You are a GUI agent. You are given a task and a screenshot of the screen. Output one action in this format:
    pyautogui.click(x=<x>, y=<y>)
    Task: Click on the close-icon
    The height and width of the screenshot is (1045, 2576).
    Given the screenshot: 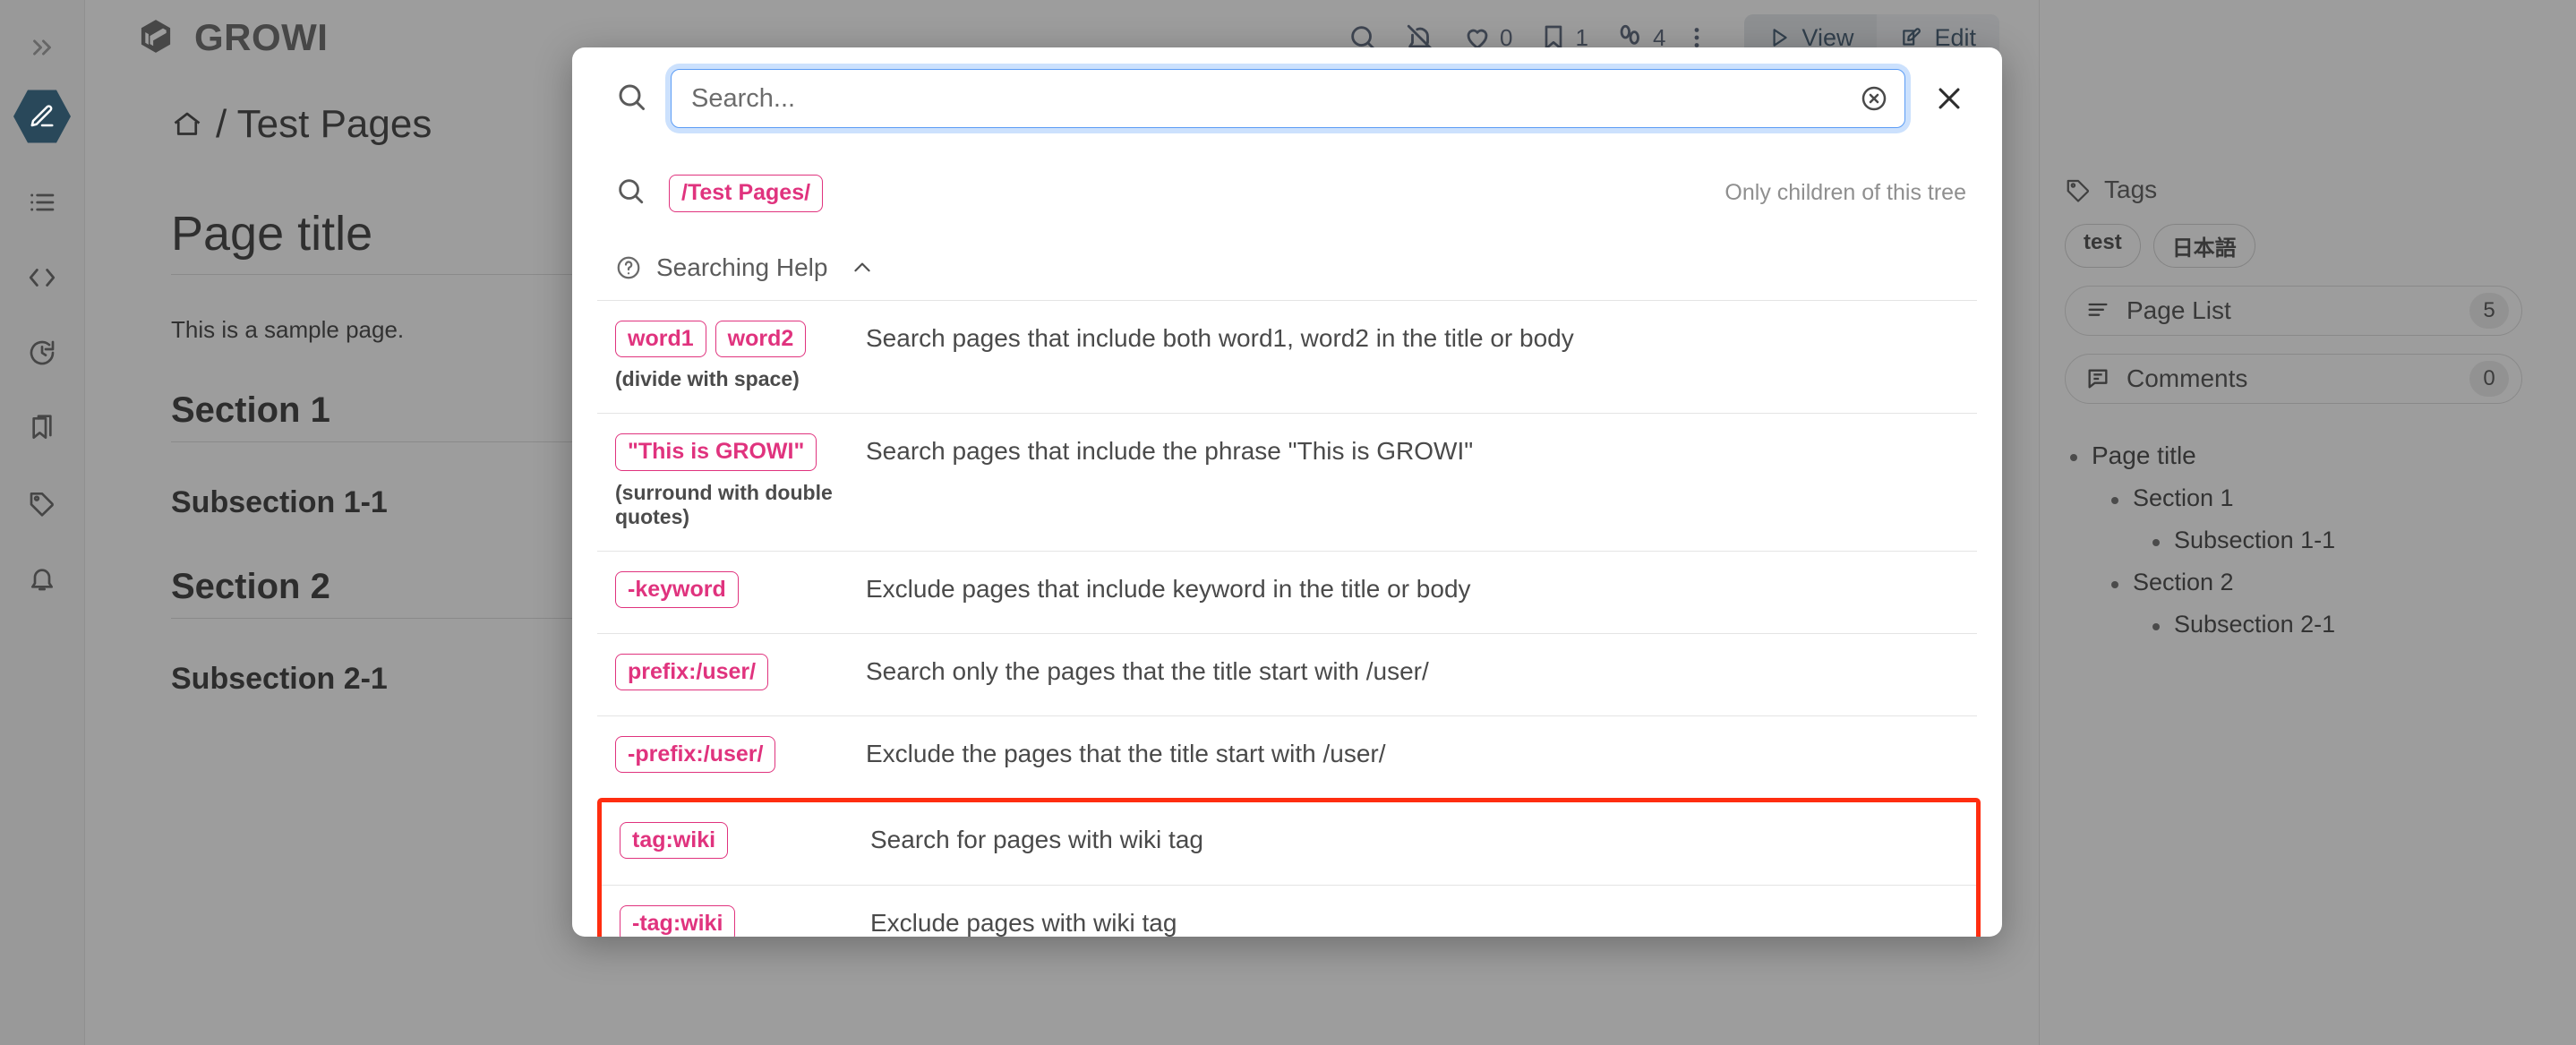 What is the action you would take?
    pyautogui.click(x=1950, y=98)
    